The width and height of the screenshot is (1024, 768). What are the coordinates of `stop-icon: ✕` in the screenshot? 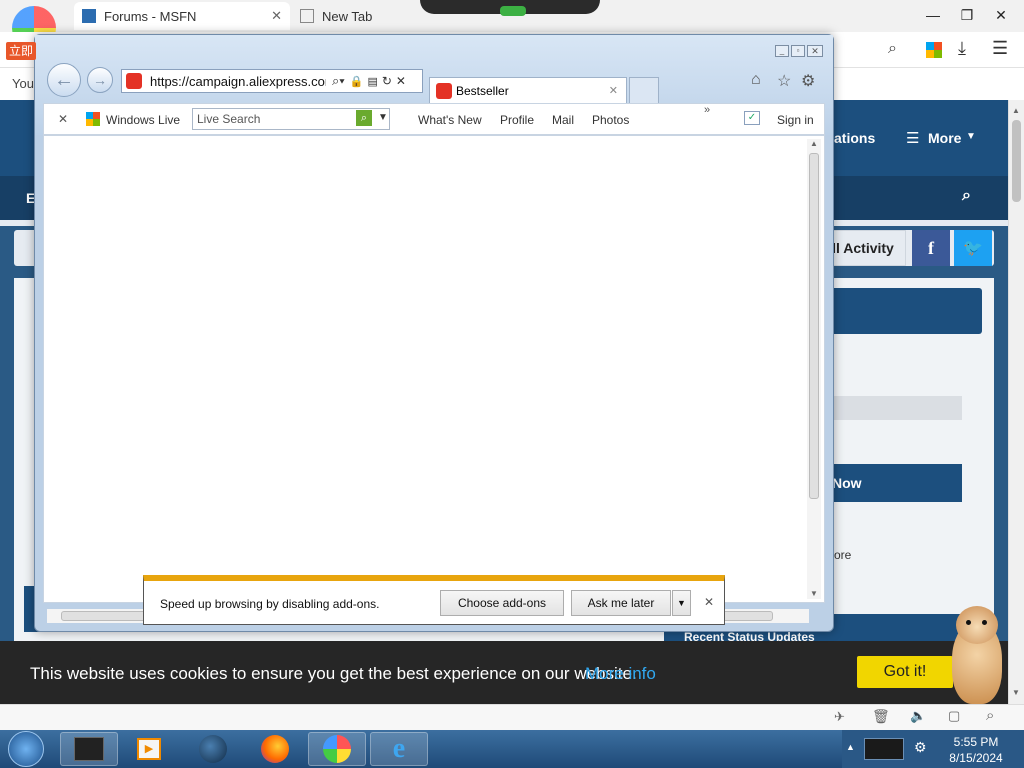 It's located at (401, 81).